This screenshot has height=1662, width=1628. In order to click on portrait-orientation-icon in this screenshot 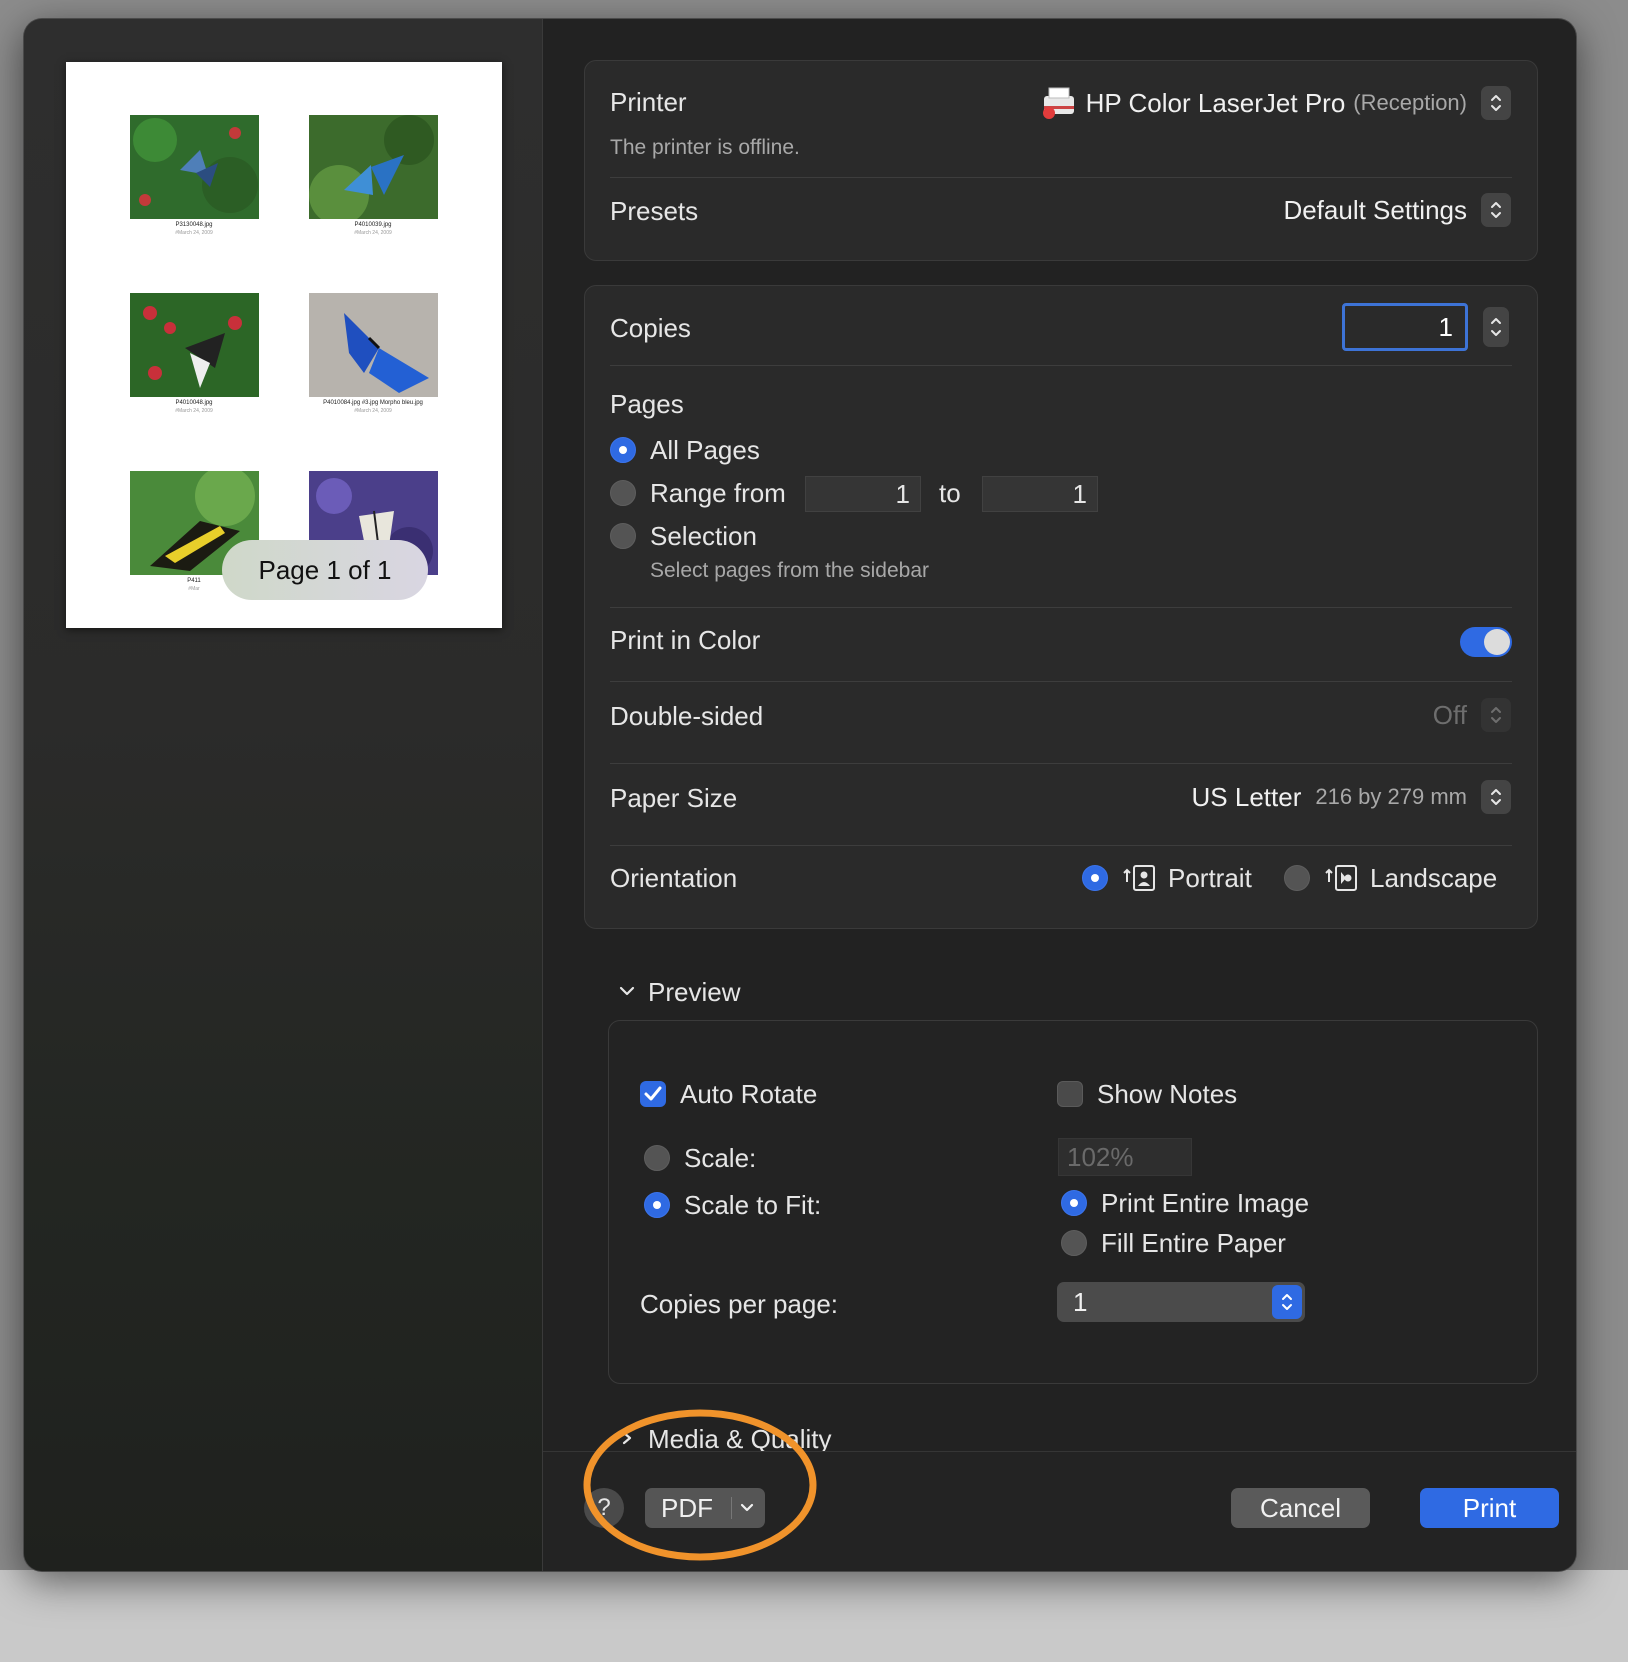, I will do `click(1139, 878)`.